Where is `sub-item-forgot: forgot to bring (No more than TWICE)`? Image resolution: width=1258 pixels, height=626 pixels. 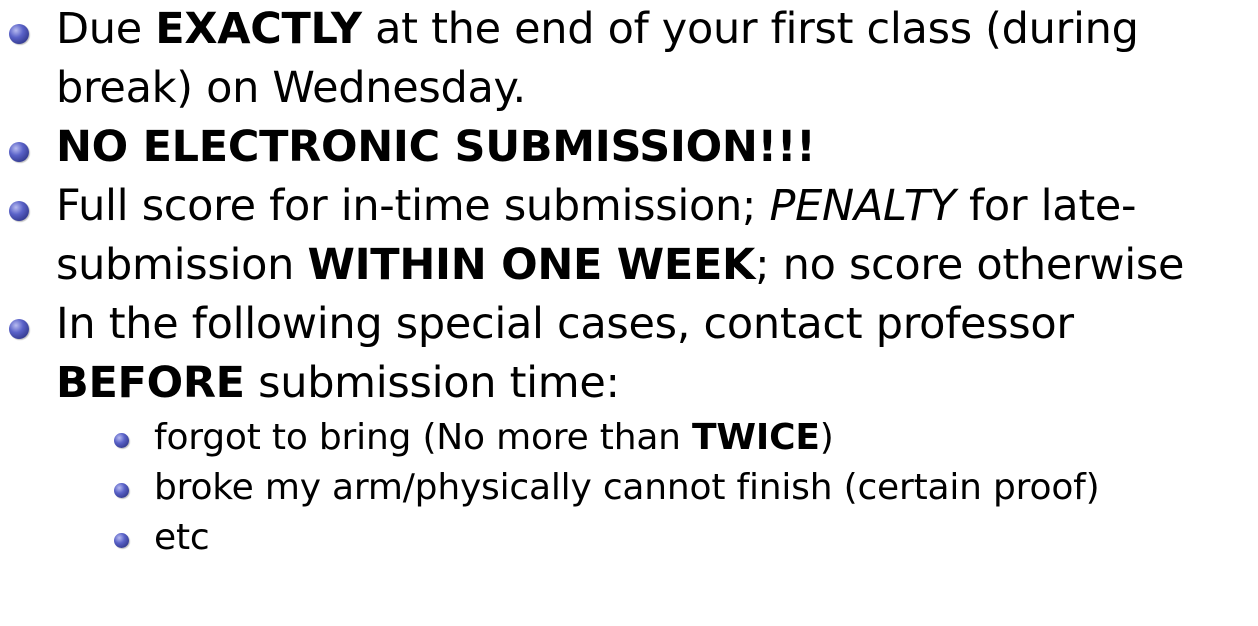
sub-item-forgot: forgot to bring (No more than TWICE) is located at coordinates (678, 438).